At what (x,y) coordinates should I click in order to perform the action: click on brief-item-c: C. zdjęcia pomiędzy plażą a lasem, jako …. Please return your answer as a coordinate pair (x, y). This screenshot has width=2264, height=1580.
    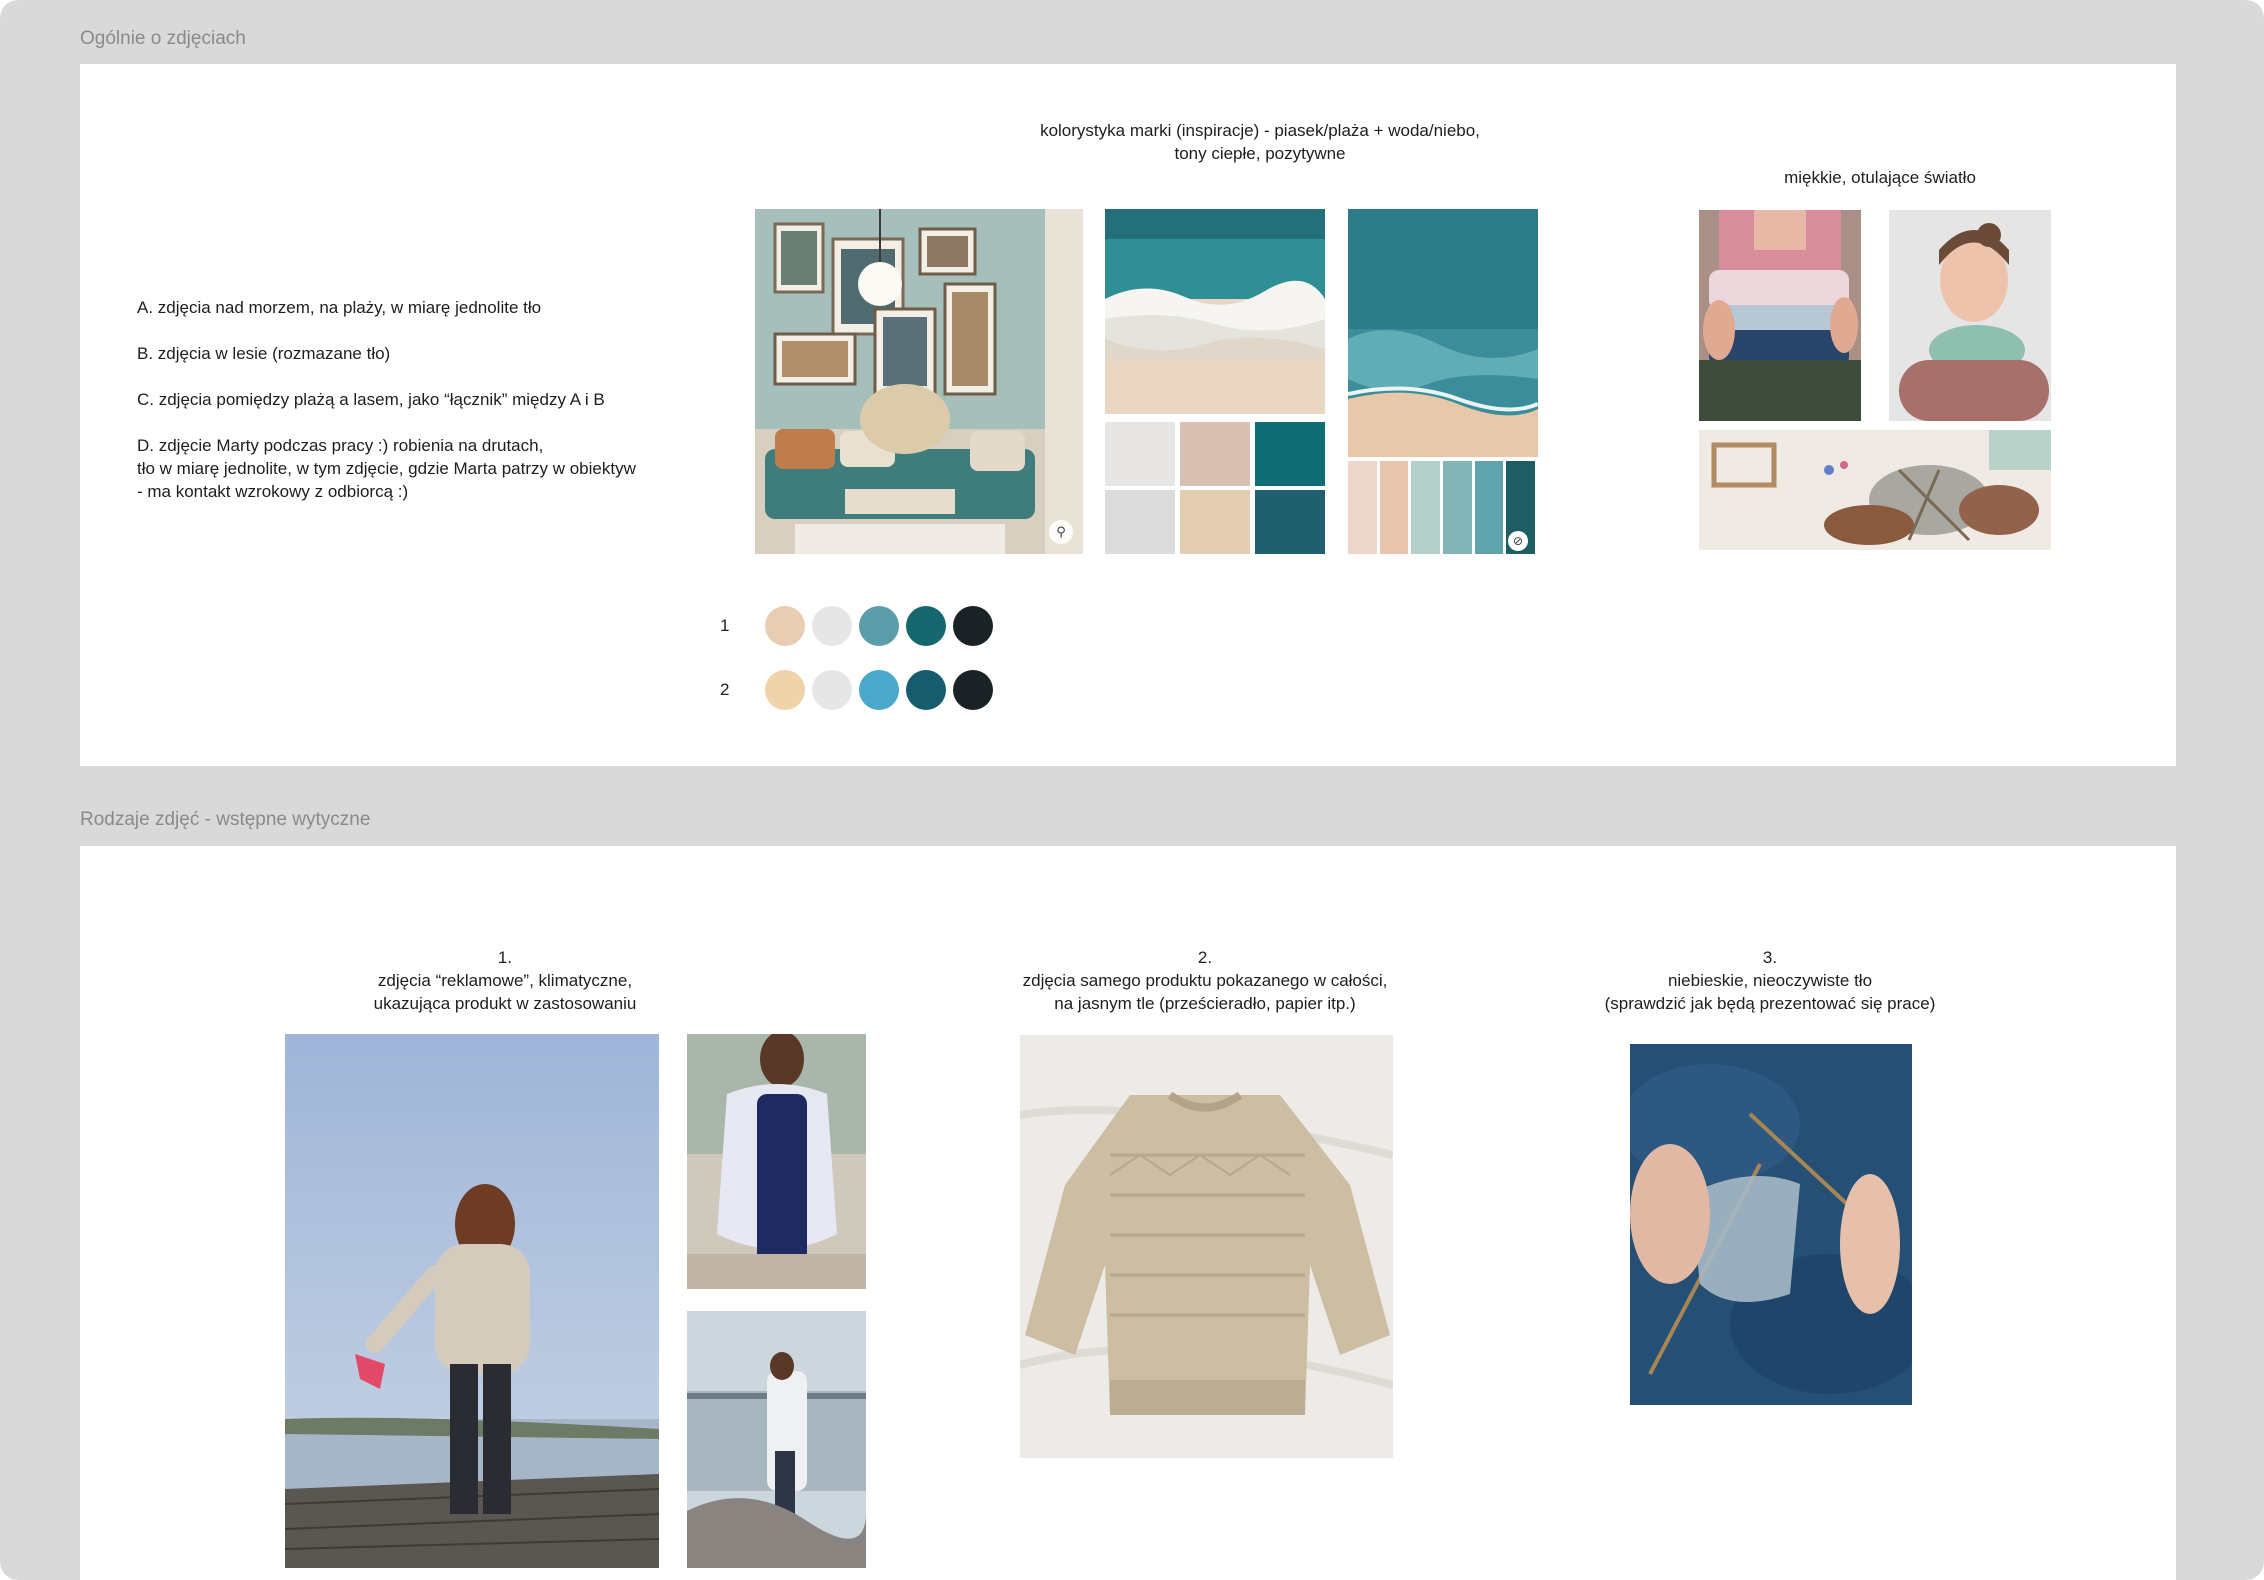
    Looking at the image, I should click on (371, 399).